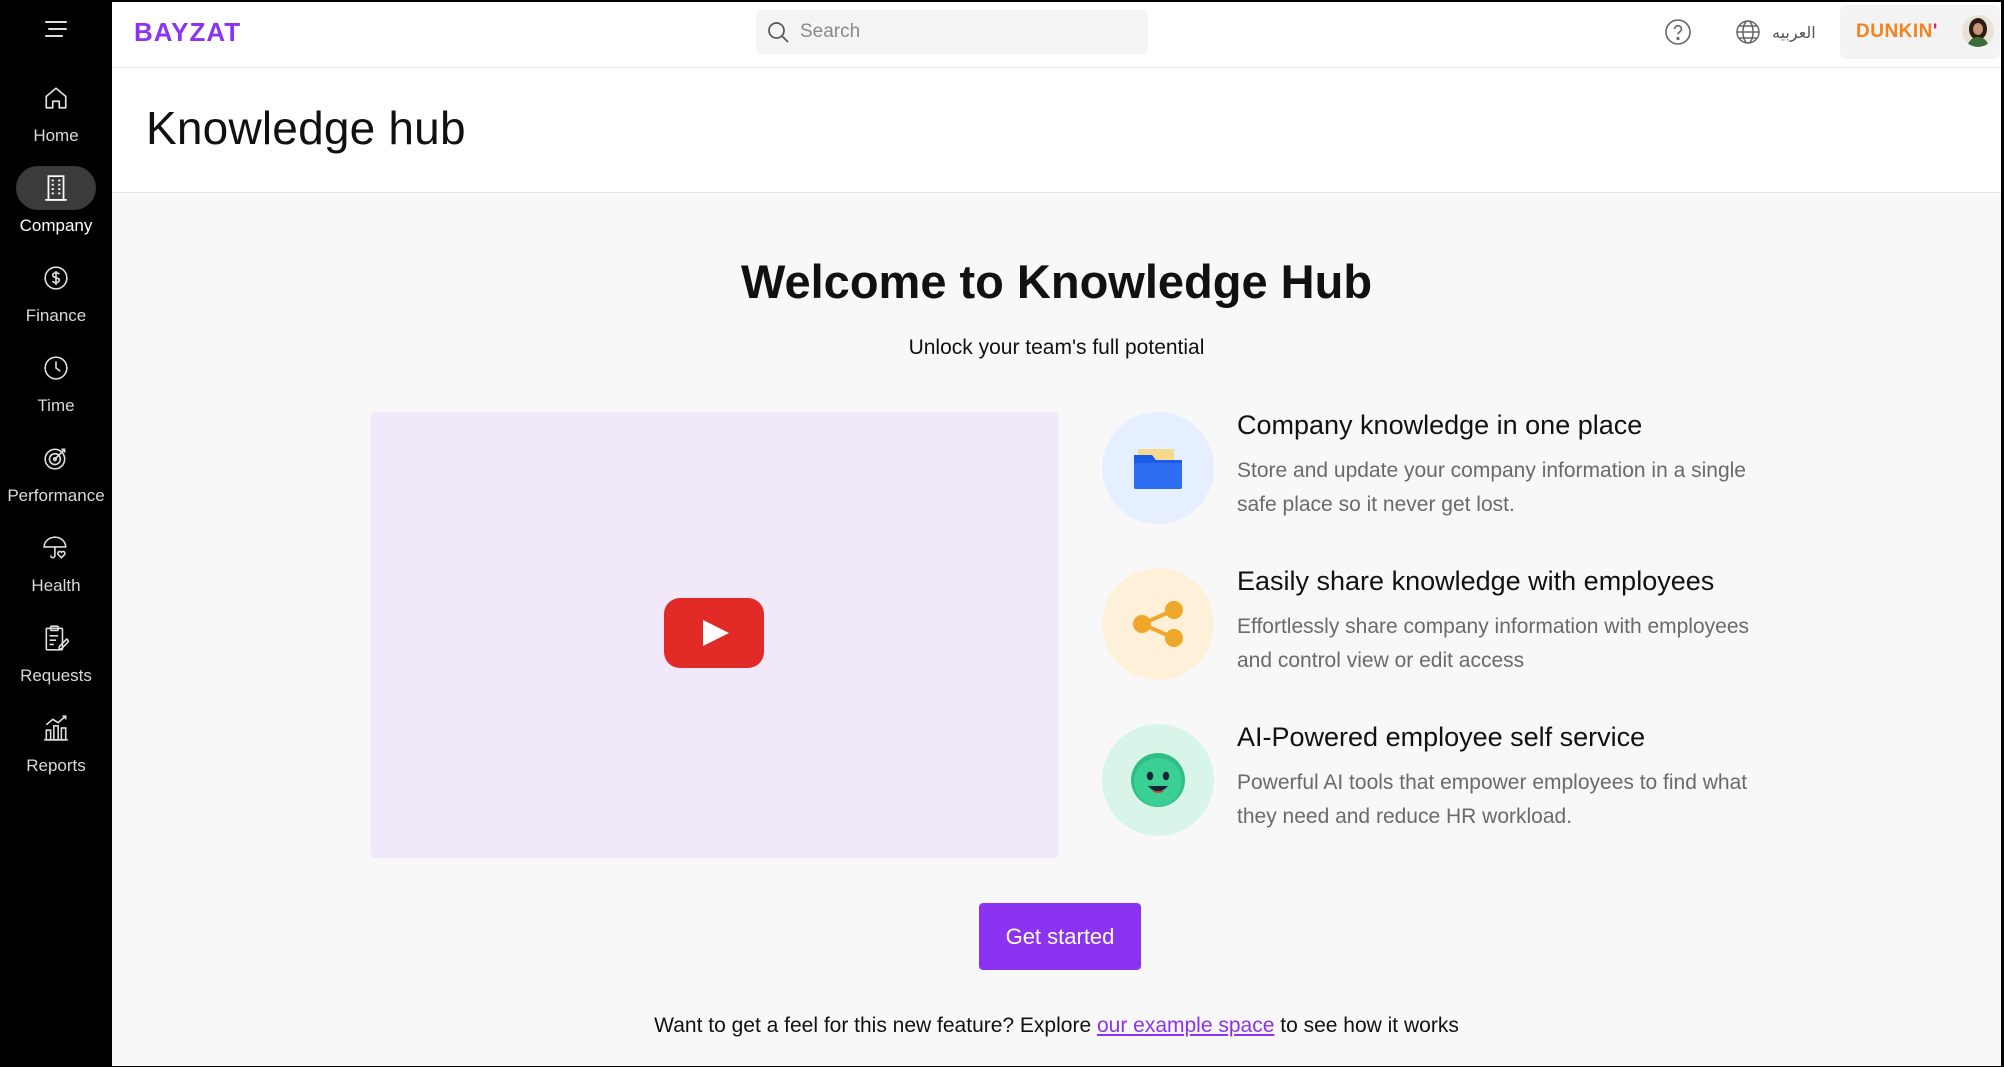 The width and height of the screenshot is (2004, 1067). I want to click on sidebar-item-reports: Reports, so click(56, 746).